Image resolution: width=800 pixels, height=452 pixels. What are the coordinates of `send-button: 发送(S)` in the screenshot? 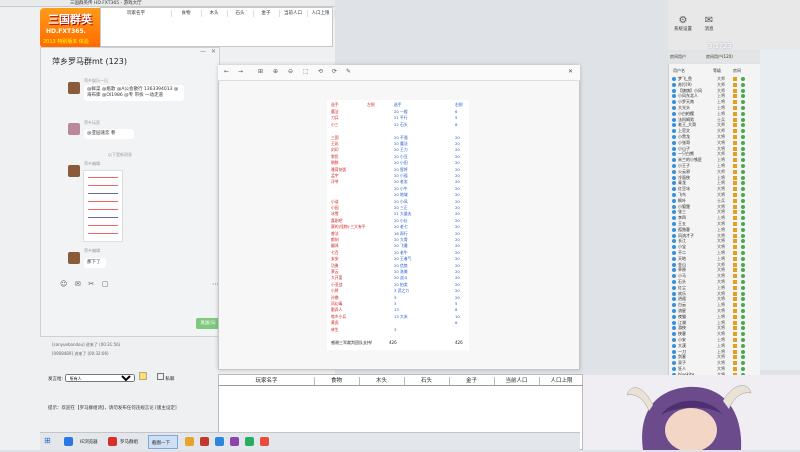 It's located at (208, 323).